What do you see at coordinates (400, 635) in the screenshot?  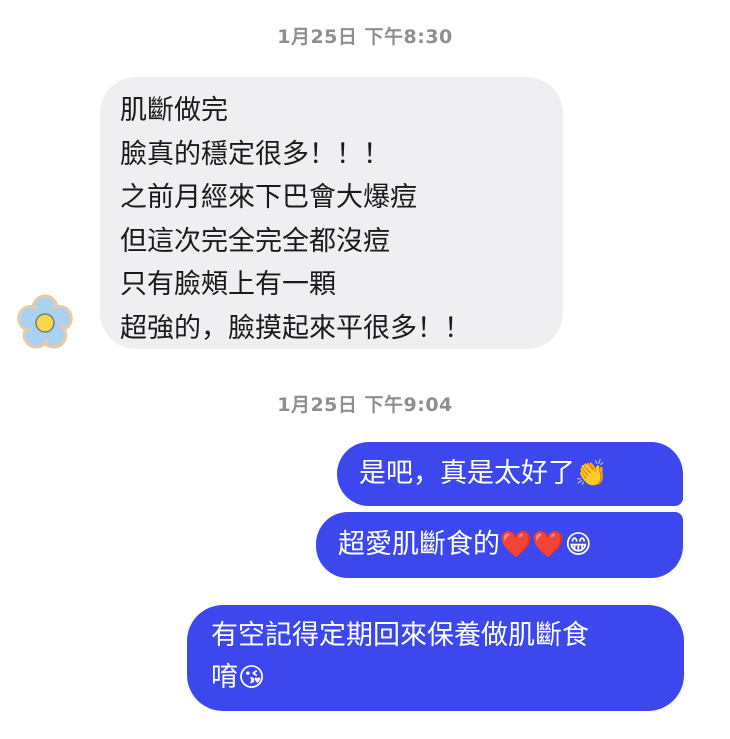 I see `message-line: 有空記得定期回來保養做肌斷食` at bounding box center [400, 635].